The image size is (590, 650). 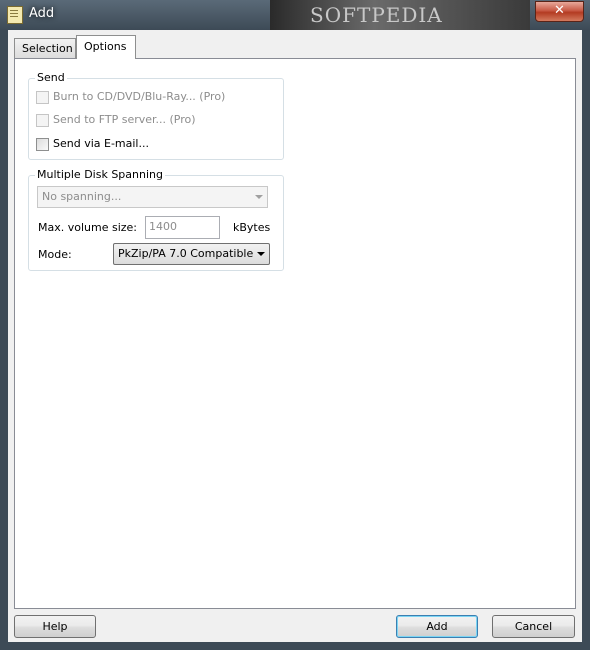 What do you see at coordinates (400, 15) in the screenshot?
I see `softpedia-watermark: SOFTPEDIA` at bounding box center [400, 15].